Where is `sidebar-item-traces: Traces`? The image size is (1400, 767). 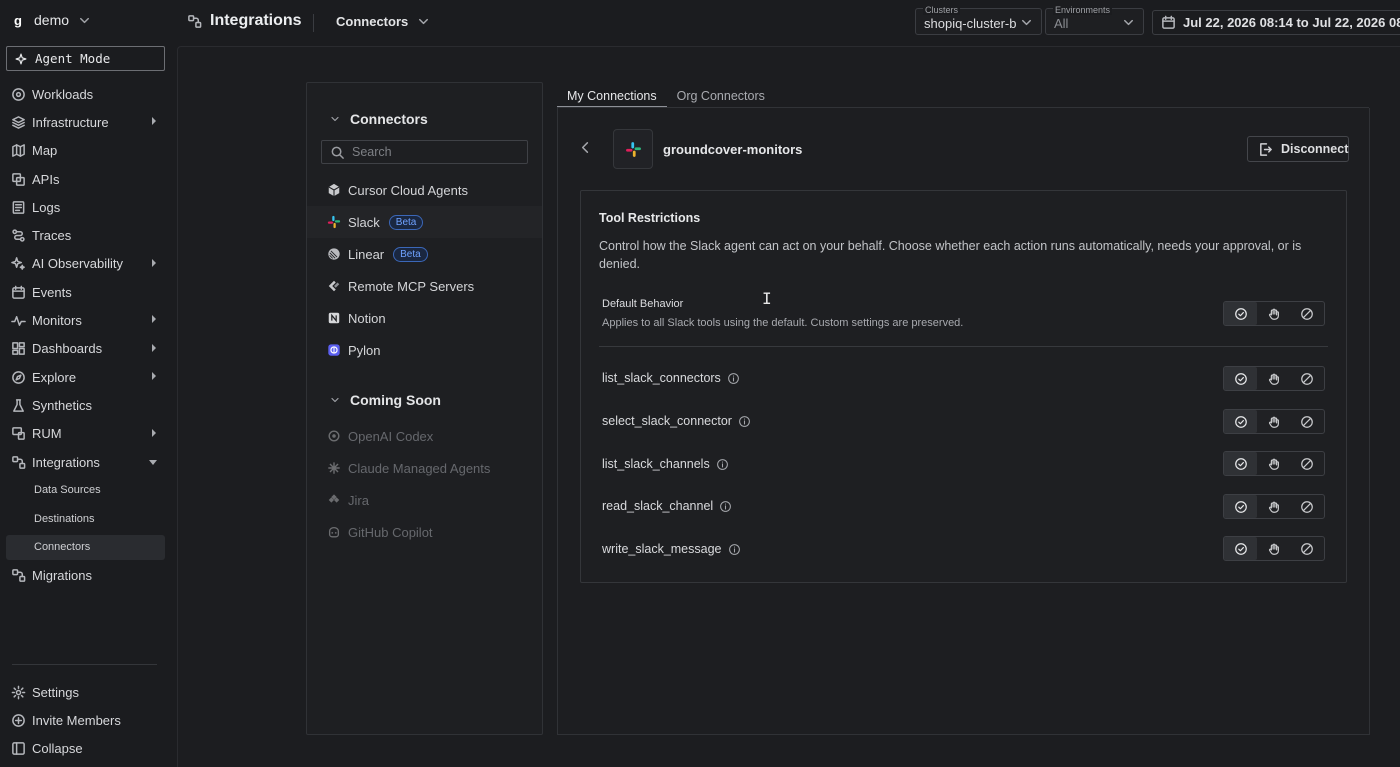
sidebar-item-traces: Traces is located at coordinates (88, 235).